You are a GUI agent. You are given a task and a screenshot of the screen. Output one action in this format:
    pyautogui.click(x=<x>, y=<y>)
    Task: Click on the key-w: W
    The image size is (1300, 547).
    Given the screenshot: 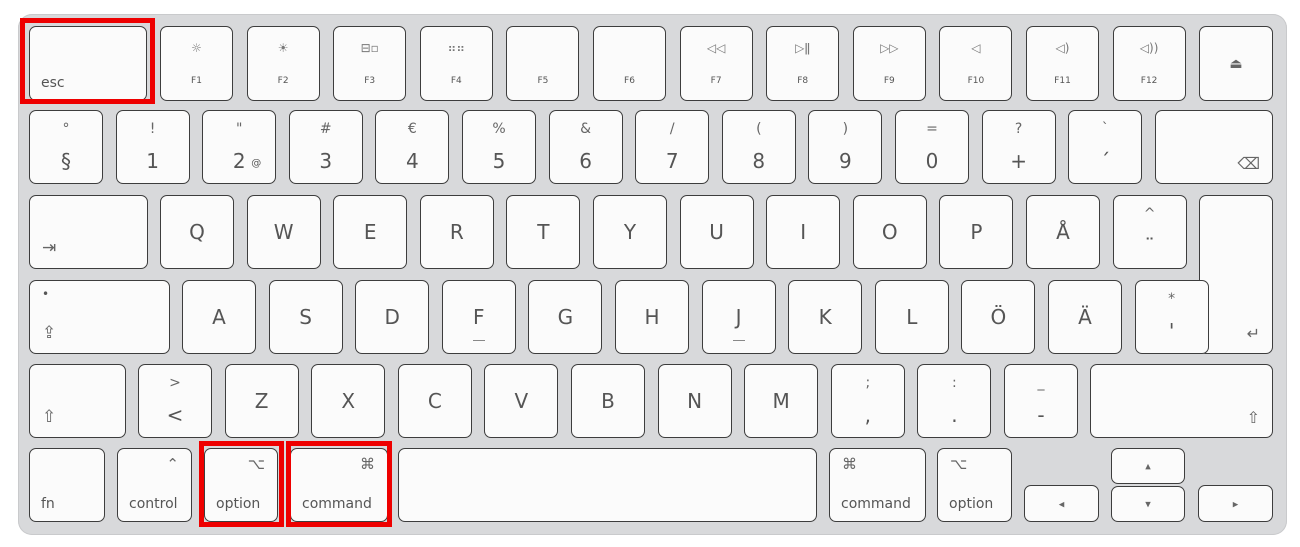 What is the action you would take?
    pyautogui.click(x=283, y=232)
    